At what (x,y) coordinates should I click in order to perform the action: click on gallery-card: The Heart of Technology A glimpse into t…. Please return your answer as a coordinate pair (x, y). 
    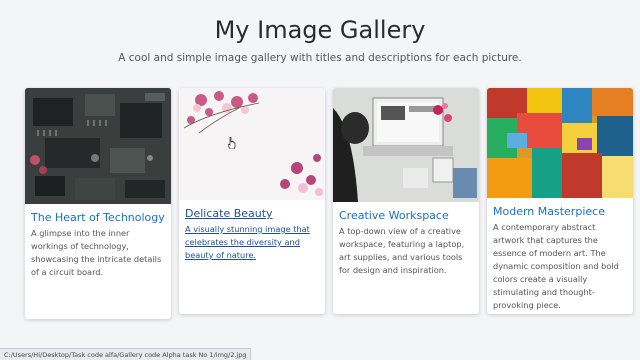
    Looking at the image, I should click on (98, 203).